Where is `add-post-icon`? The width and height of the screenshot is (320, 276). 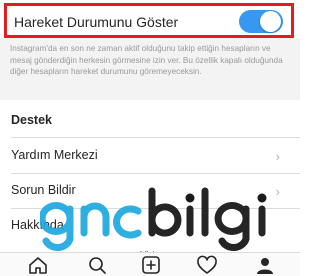 add-post-icon is located at coordinates (151, 265).